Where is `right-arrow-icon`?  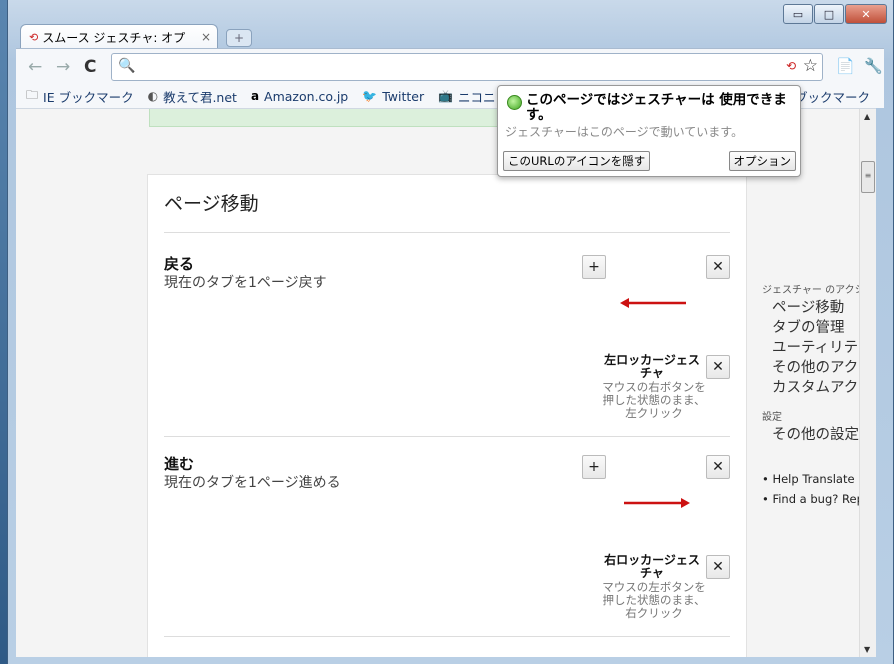 right-arrow-icon is located at coordinates (657, 503).